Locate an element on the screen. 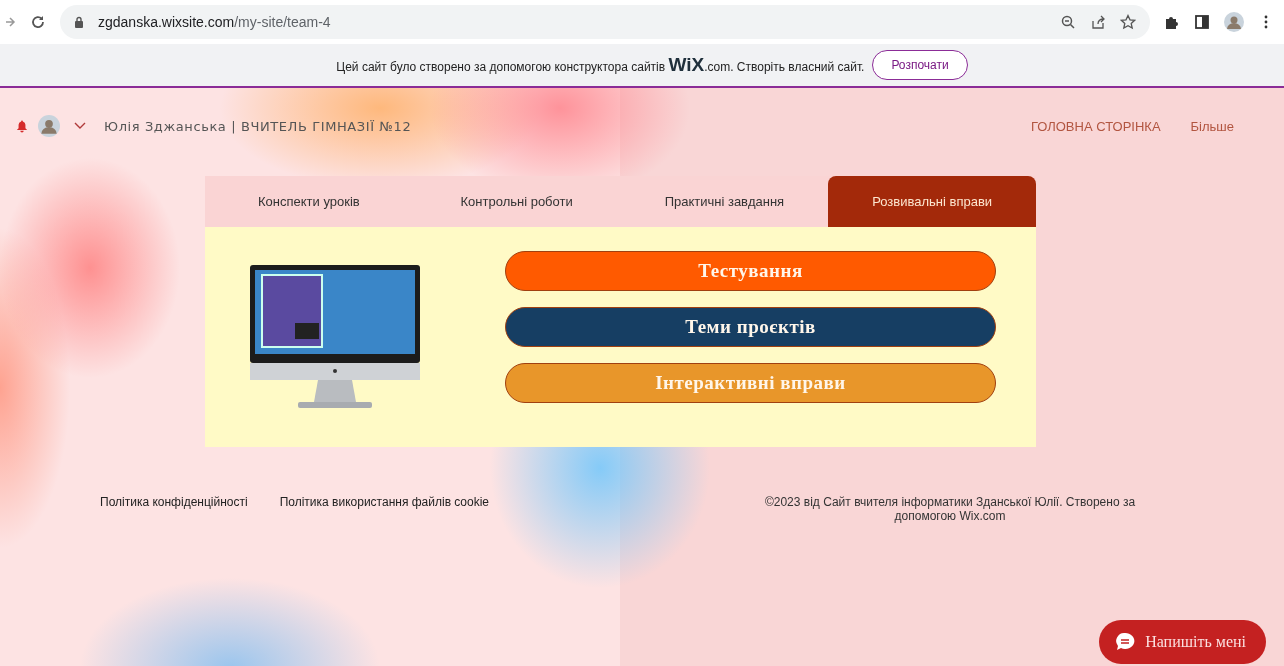 This screenshot has width=1284, height=666. tab: Контрольні роботи is located at coordinates (516, 201).